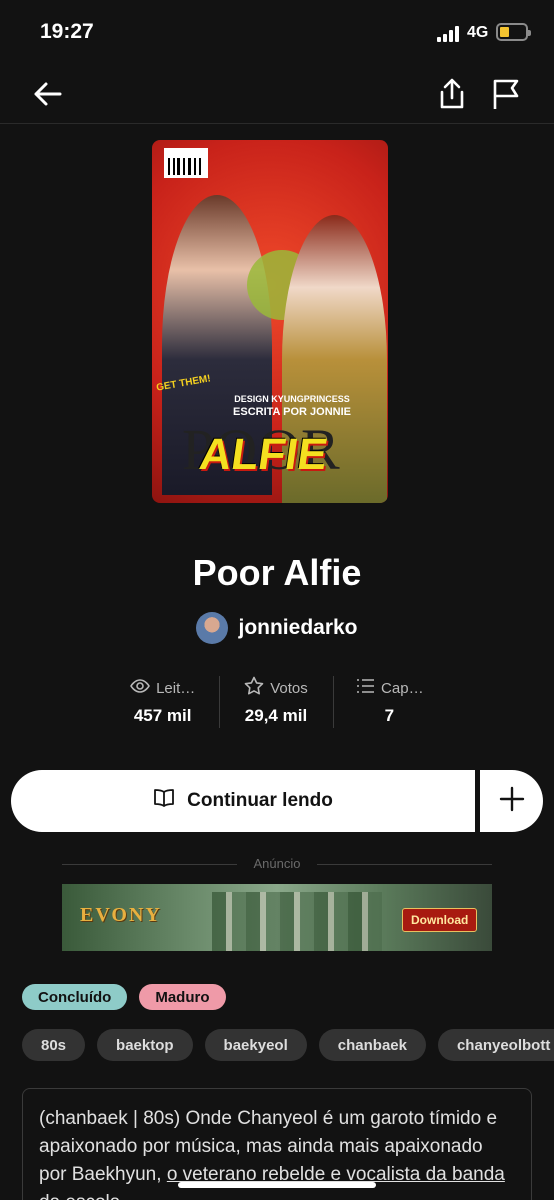 This screenshot has height=1200, width=554. What do you see at coordinates (263, 454) in the screenshot?
I see `cover-title-alfie: ALFIE` at bounding box center [263, 454].